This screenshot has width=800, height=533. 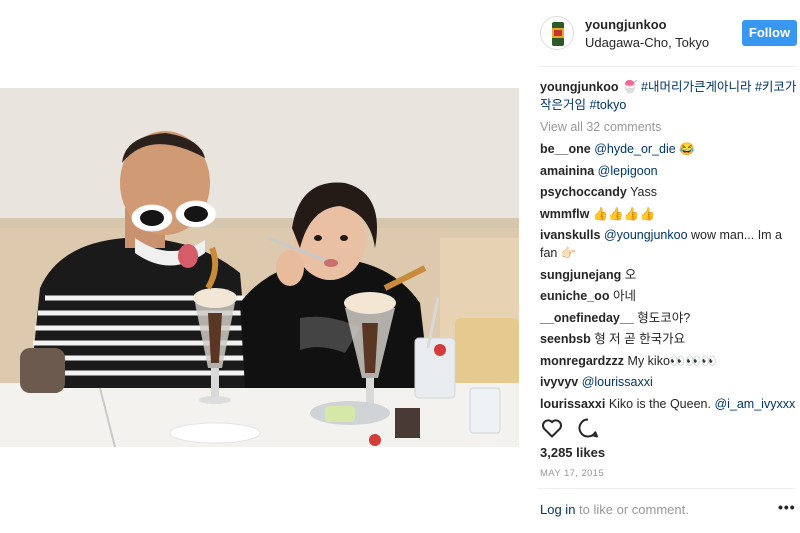 I want to click on post-date: MAY 17, 2015, so click(x=572, y=473).